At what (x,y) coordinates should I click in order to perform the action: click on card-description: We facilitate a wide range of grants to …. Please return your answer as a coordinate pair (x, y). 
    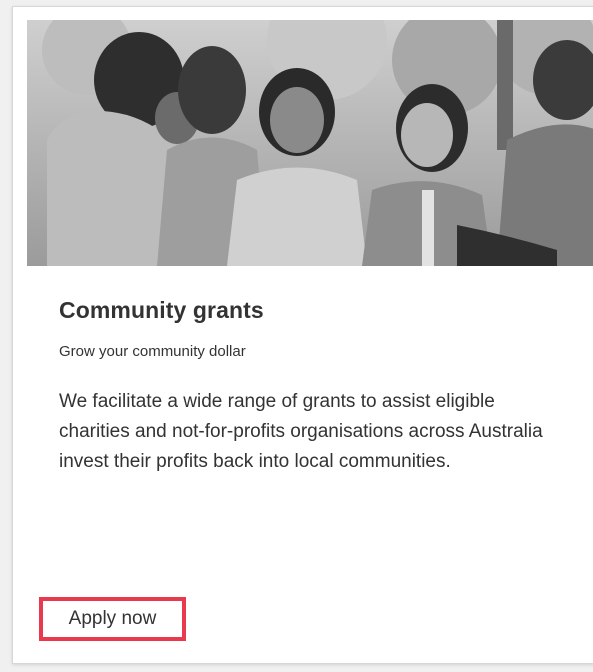
    Looking at the image, I should click on (301, 431).